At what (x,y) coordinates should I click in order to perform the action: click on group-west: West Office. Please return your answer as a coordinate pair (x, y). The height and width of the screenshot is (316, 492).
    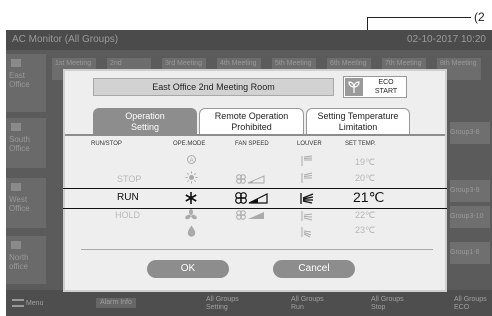
    Looking at the image, I should click on (26, 203).